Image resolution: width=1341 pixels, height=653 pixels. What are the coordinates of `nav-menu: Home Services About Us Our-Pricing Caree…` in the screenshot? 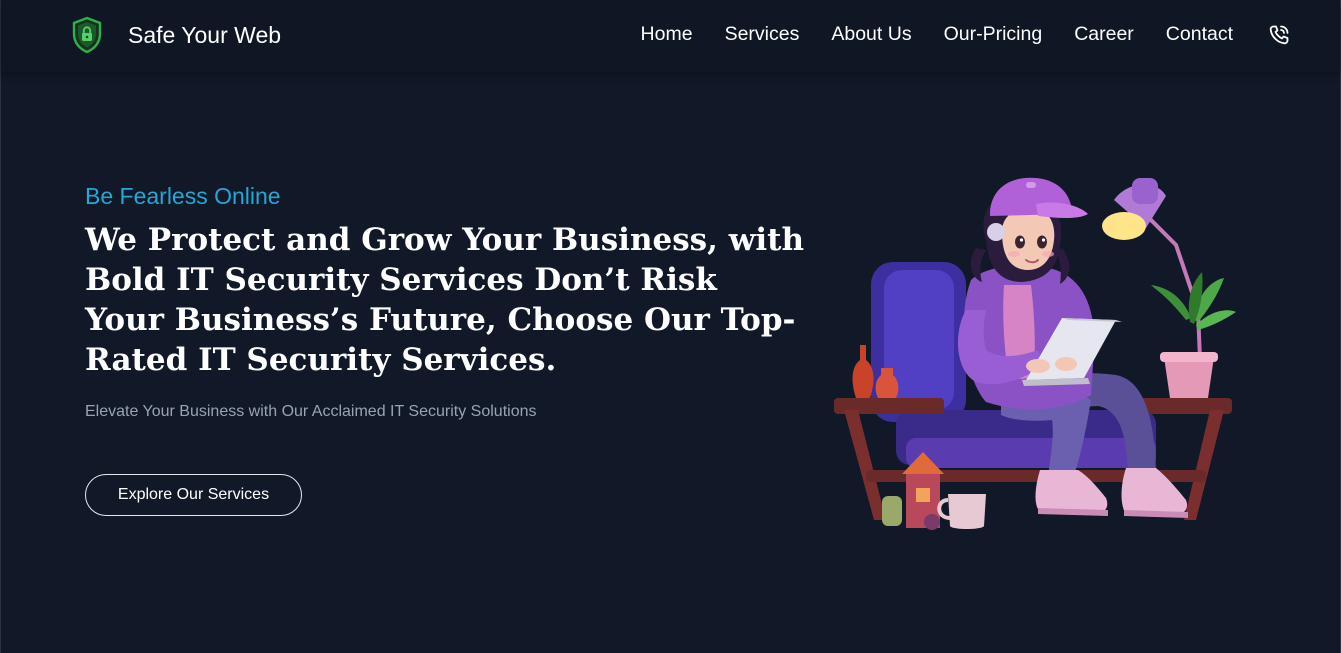 It's located at (937, 34).